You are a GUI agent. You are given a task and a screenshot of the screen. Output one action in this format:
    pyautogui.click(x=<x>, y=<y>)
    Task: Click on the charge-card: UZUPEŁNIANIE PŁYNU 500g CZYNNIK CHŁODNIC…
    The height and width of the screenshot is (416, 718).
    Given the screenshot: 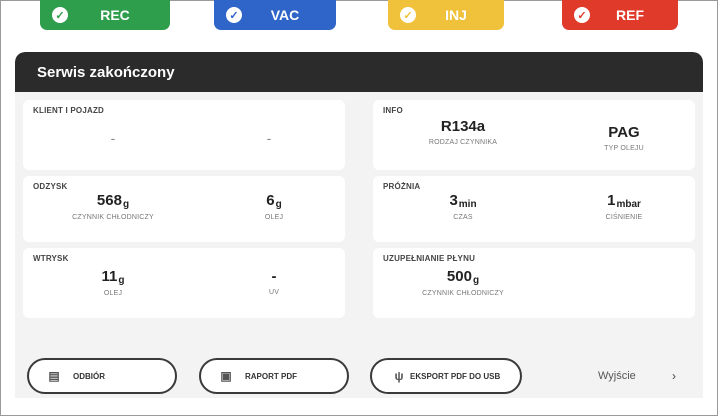 What is the action you would take?
    pyautogui.click(x=534, y=283)
    